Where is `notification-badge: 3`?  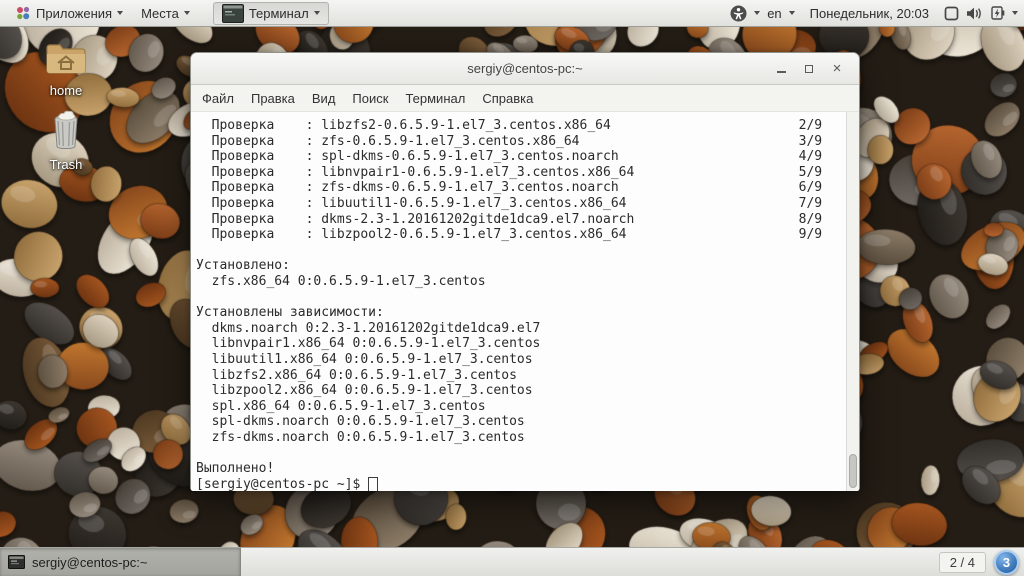
notification-badge: 3 is located at coordinates (1006, 562).